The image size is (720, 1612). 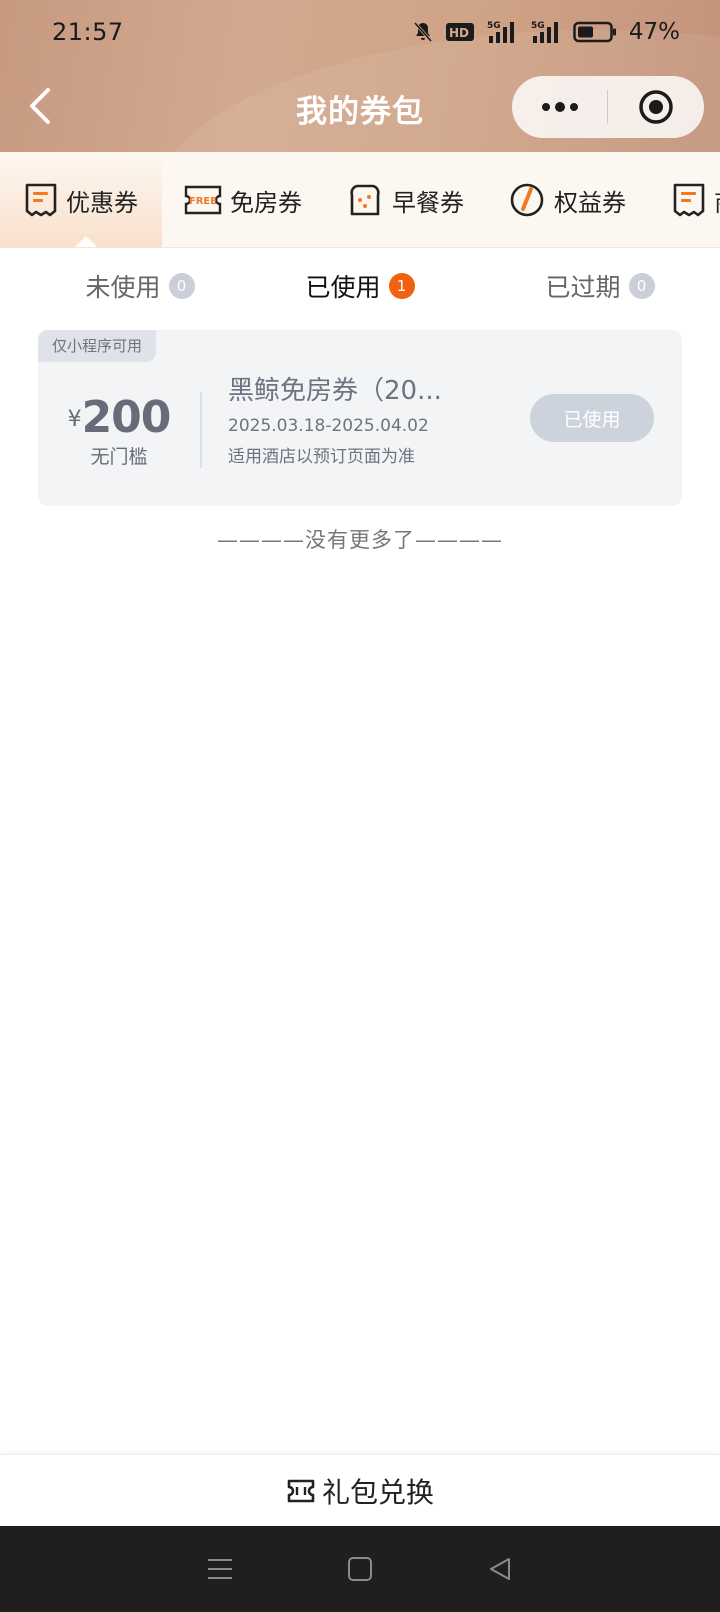 I want to click on category-tab-label: 权益券, so click(x=590, y=202).